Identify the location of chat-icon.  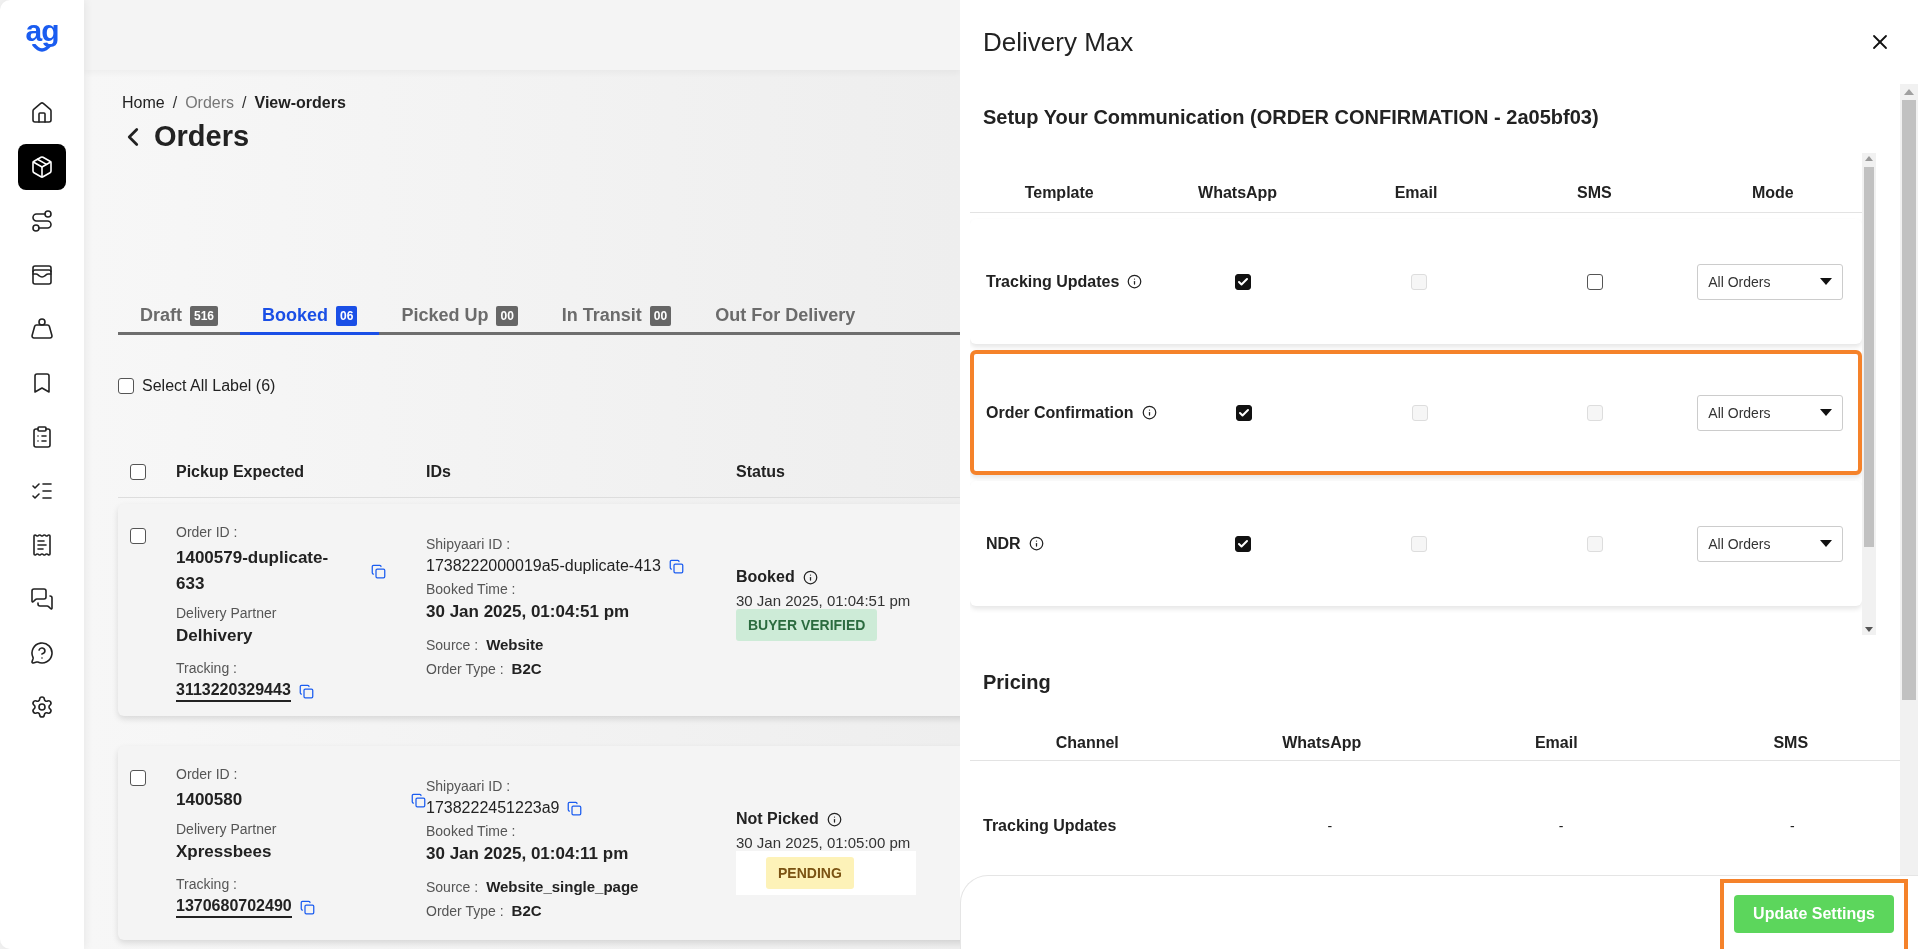
(42, 599).